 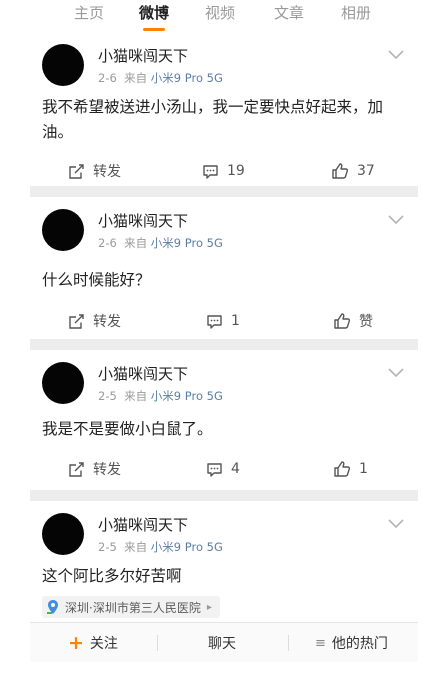 I want to click on bottom-action-bar: + 关注 聊天 ≡ 他的热门, so click(x=224, y=642).